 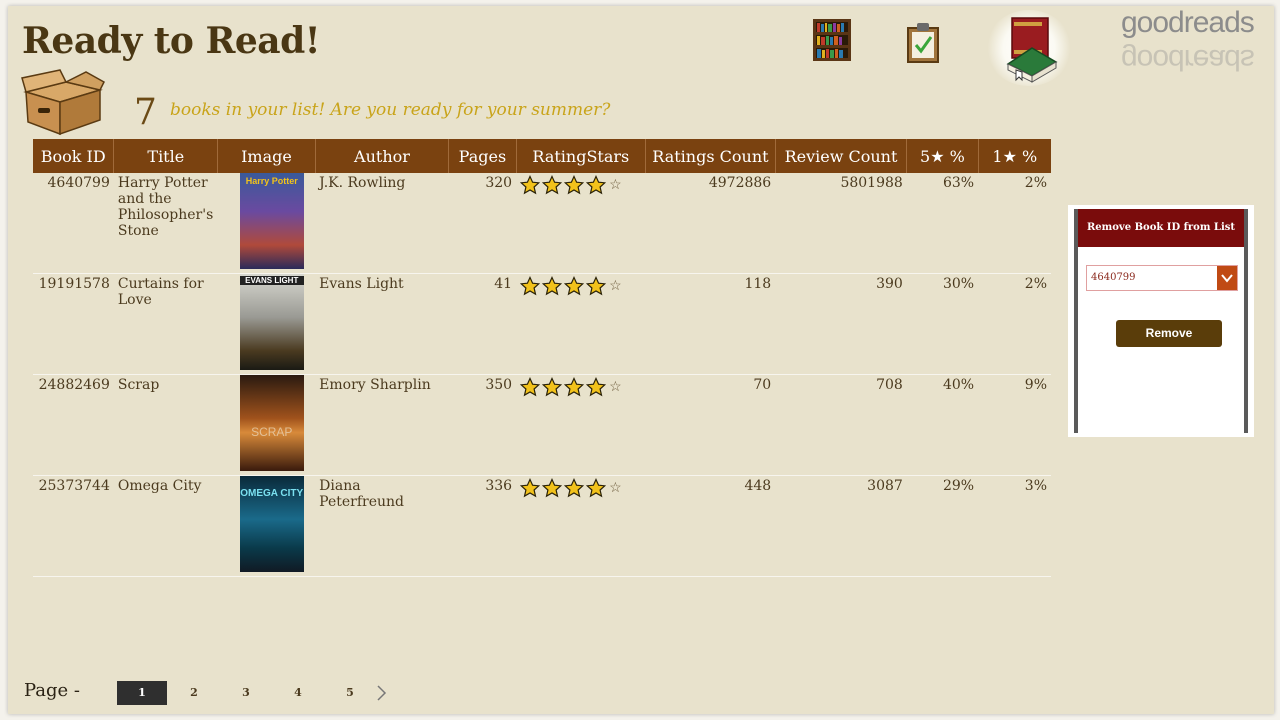 I want to click on cell-author: Diana Peterfreund, so click(x=382, y=526).